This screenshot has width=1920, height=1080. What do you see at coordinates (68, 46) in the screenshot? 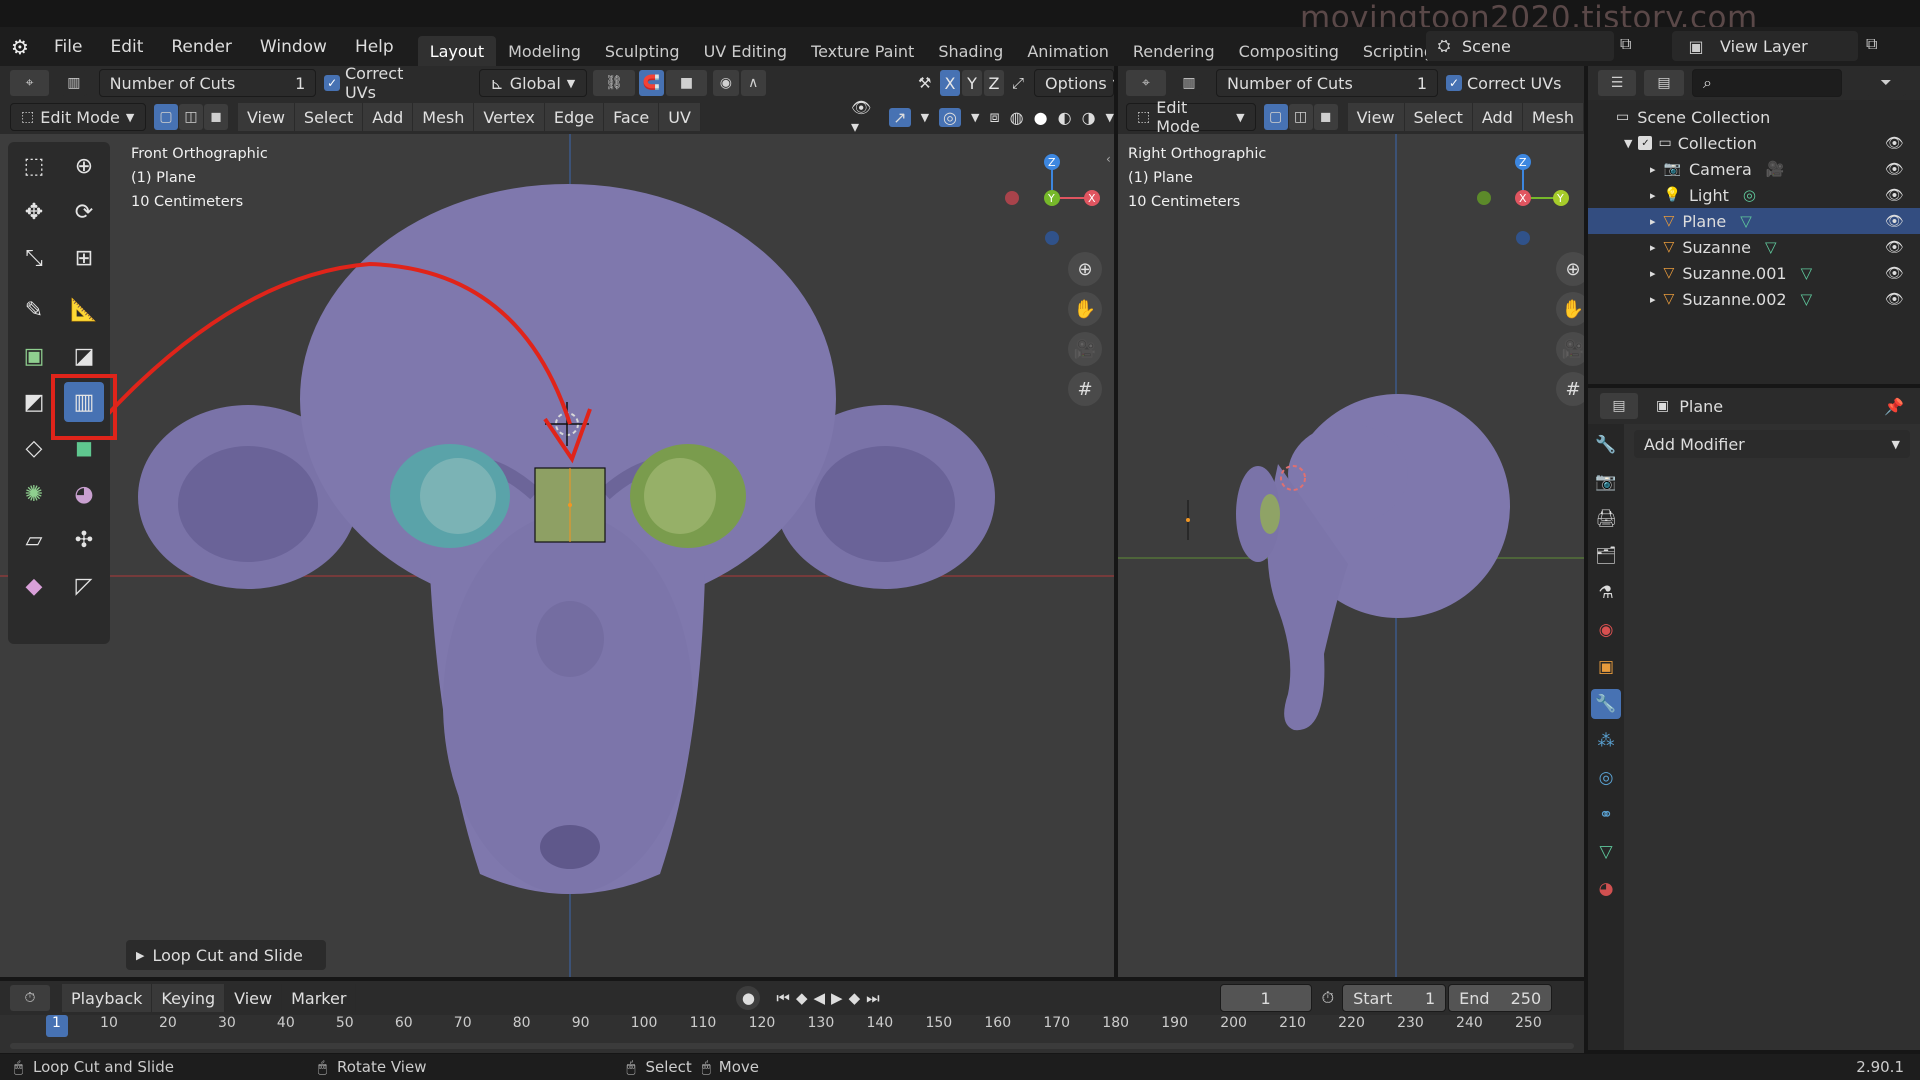
I see `menu-file: File` at bounding box center [68, 46].